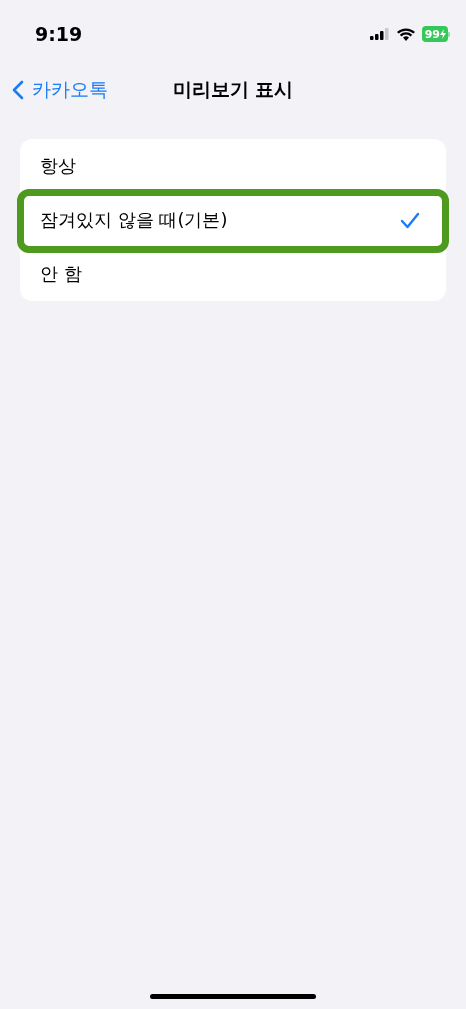 This screenshot has height=1009, width=466. I want to click on charging-bolt-icon, so click(443, 34).